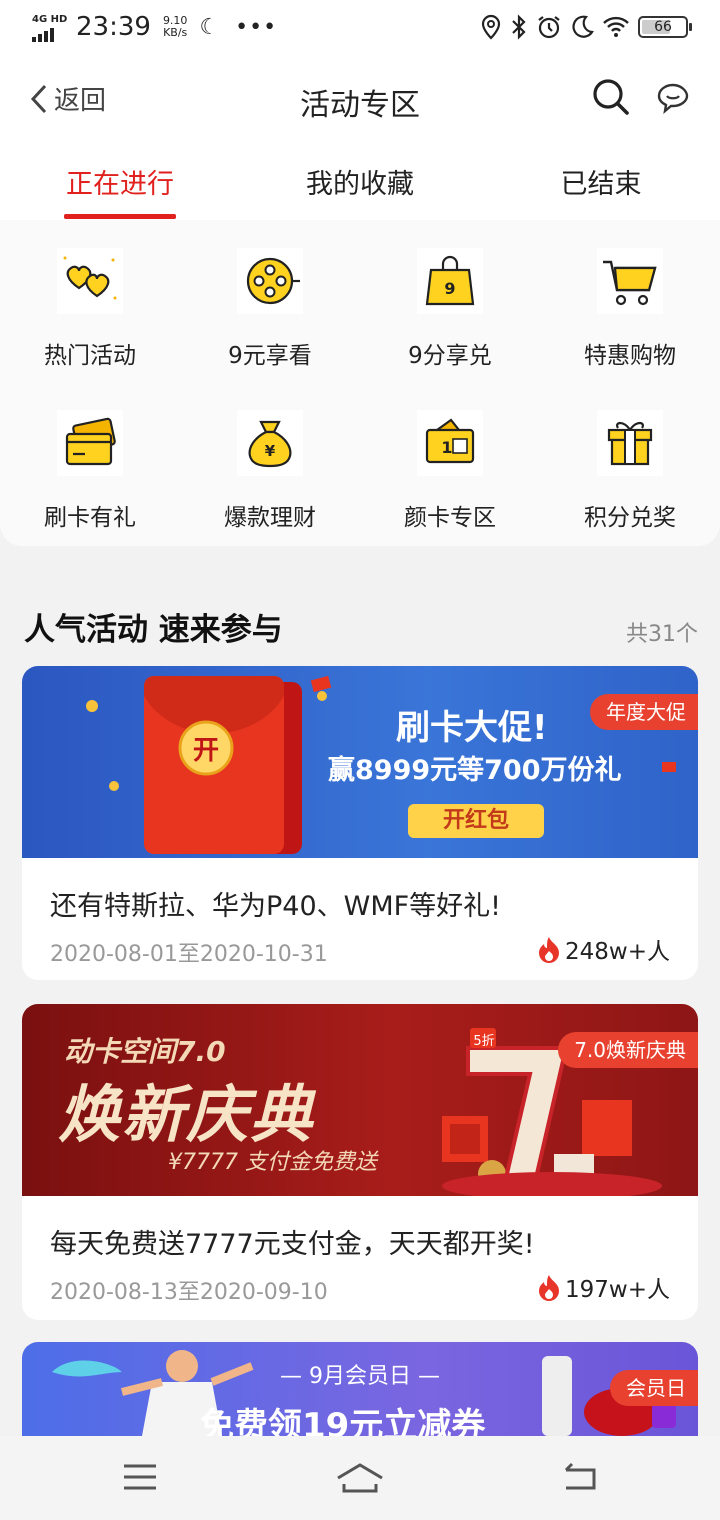  I want to click on activity-tag: 年度大促, so click(644, 712).